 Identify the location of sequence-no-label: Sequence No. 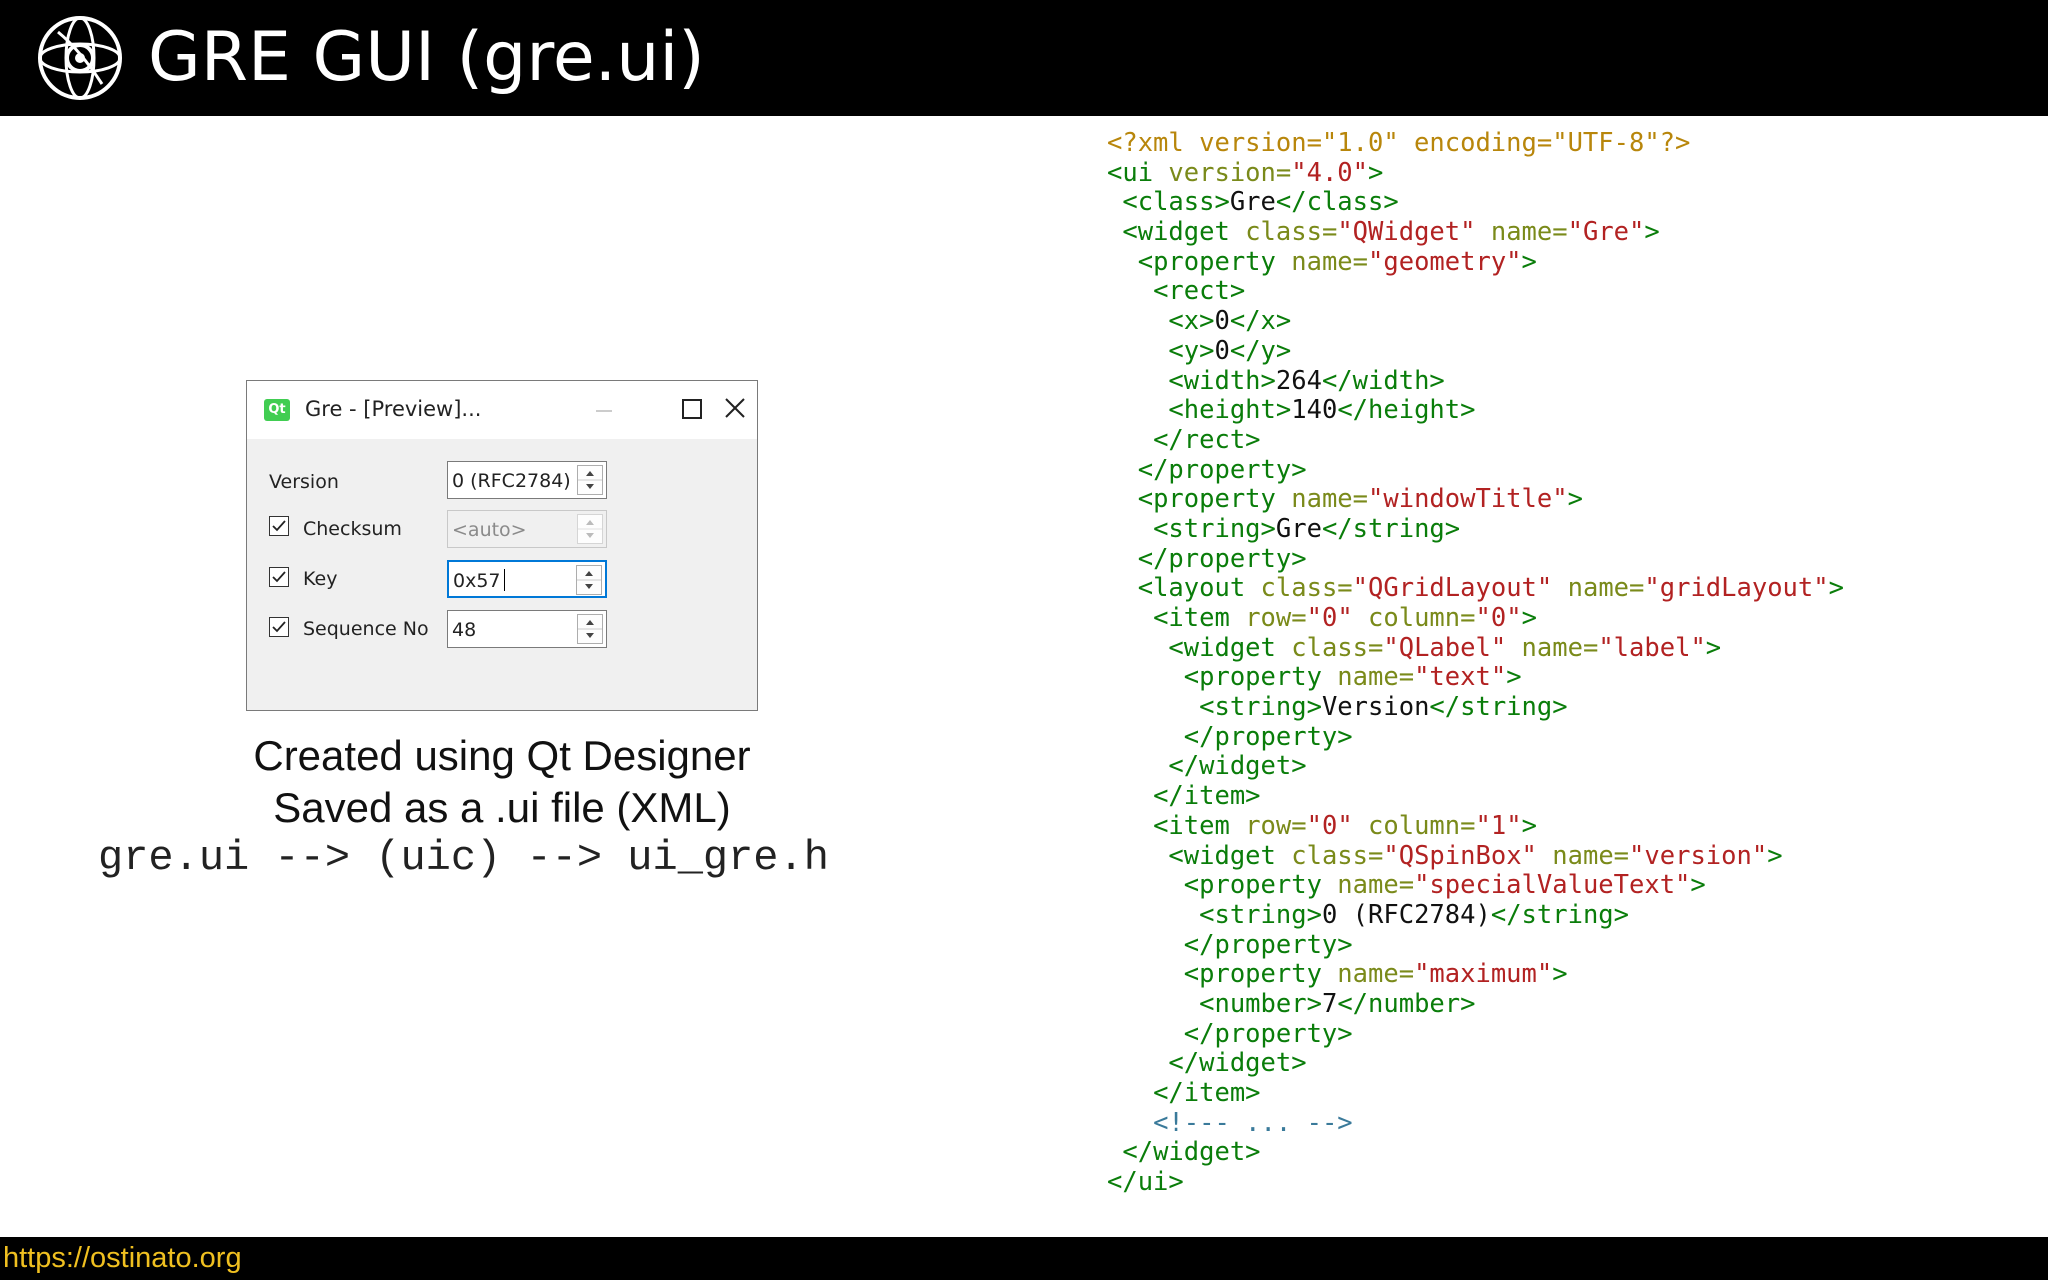
(366, 629).